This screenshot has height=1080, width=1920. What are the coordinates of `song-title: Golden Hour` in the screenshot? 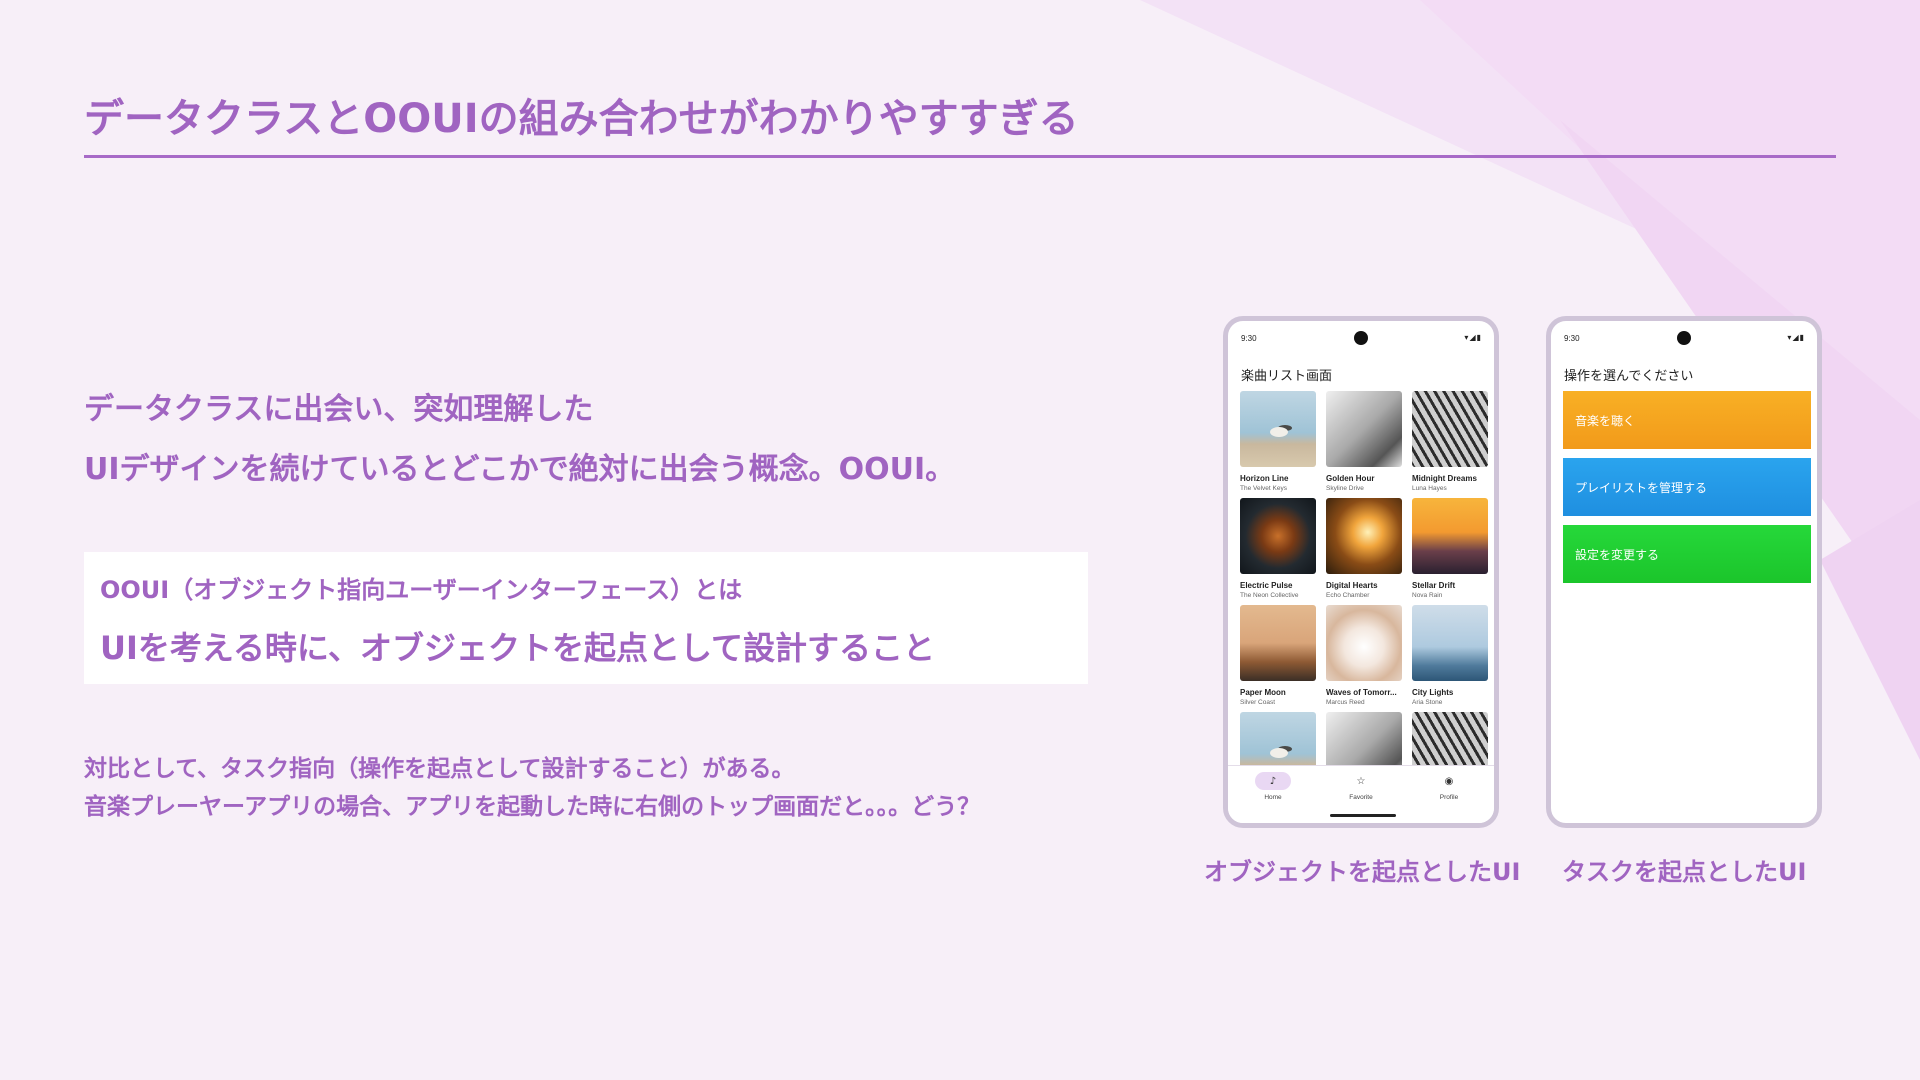 It's located at (1350, 478).